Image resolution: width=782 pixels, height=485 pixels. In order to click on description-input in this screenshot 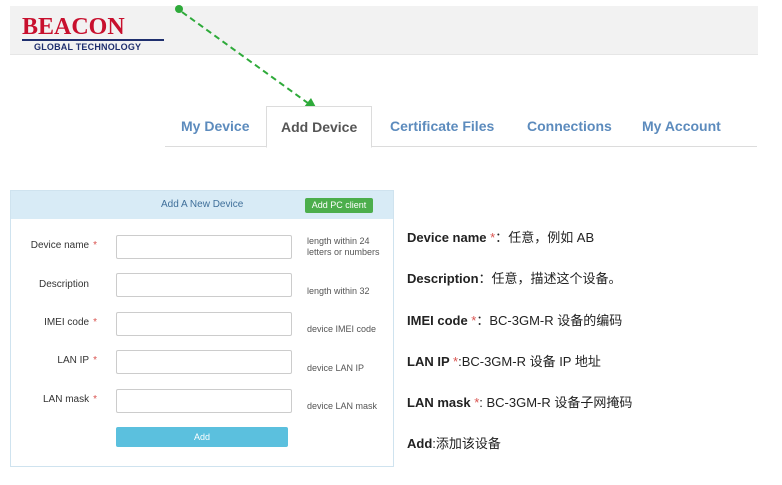, I will do `click(204, 285)`.